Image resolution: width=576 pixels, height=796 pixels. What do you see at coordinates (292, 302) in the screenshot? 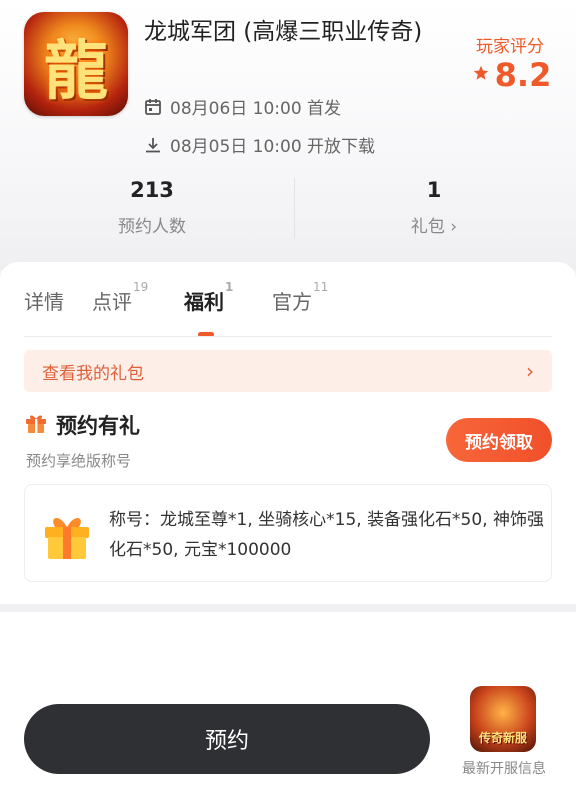
I see `tab-official-label: 官方` at bounding box center [292, 302].